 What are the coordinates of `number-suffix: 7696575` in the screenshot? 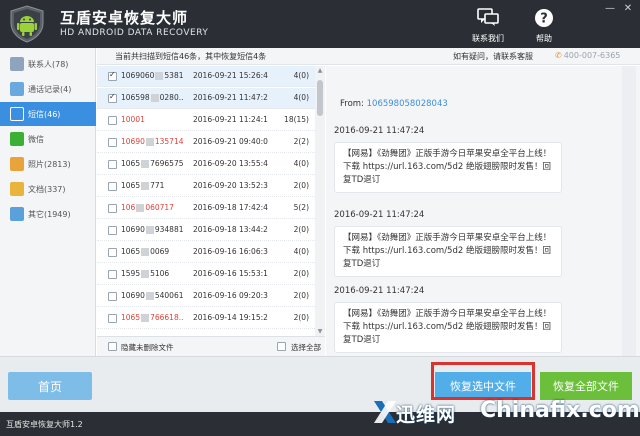 It's located at (166, 163).